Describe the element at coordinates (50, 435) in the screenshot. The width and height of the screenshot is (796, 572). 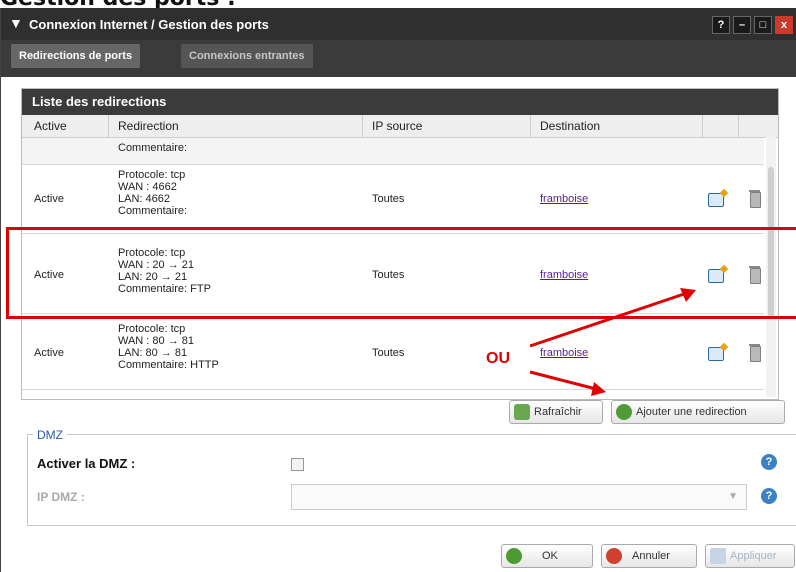
I see `dmz-legend: DMZ` at that location.